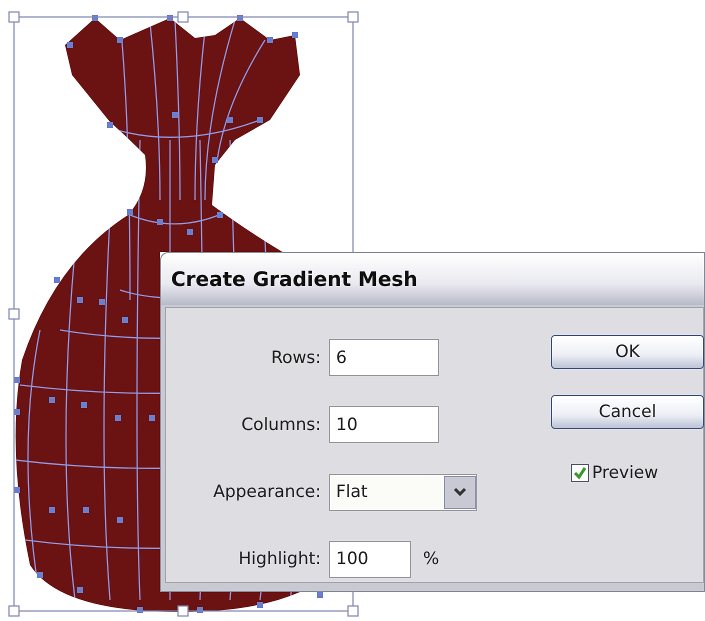 This screenshot has height=621, width=705. Describe the element at coordinates (267, 492) in the screenshot. I see `field-label: Appearance:` at that location.